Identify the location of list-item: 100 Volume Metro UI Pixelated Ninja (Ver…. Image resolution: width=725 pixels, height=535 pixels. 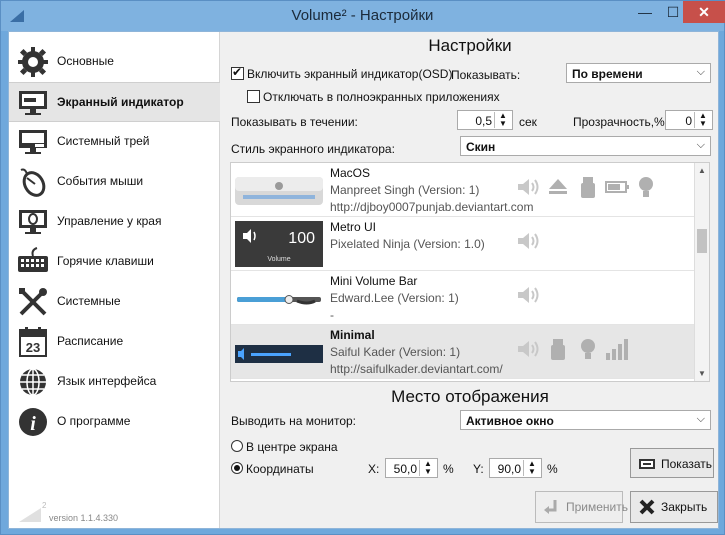
(463, 244).